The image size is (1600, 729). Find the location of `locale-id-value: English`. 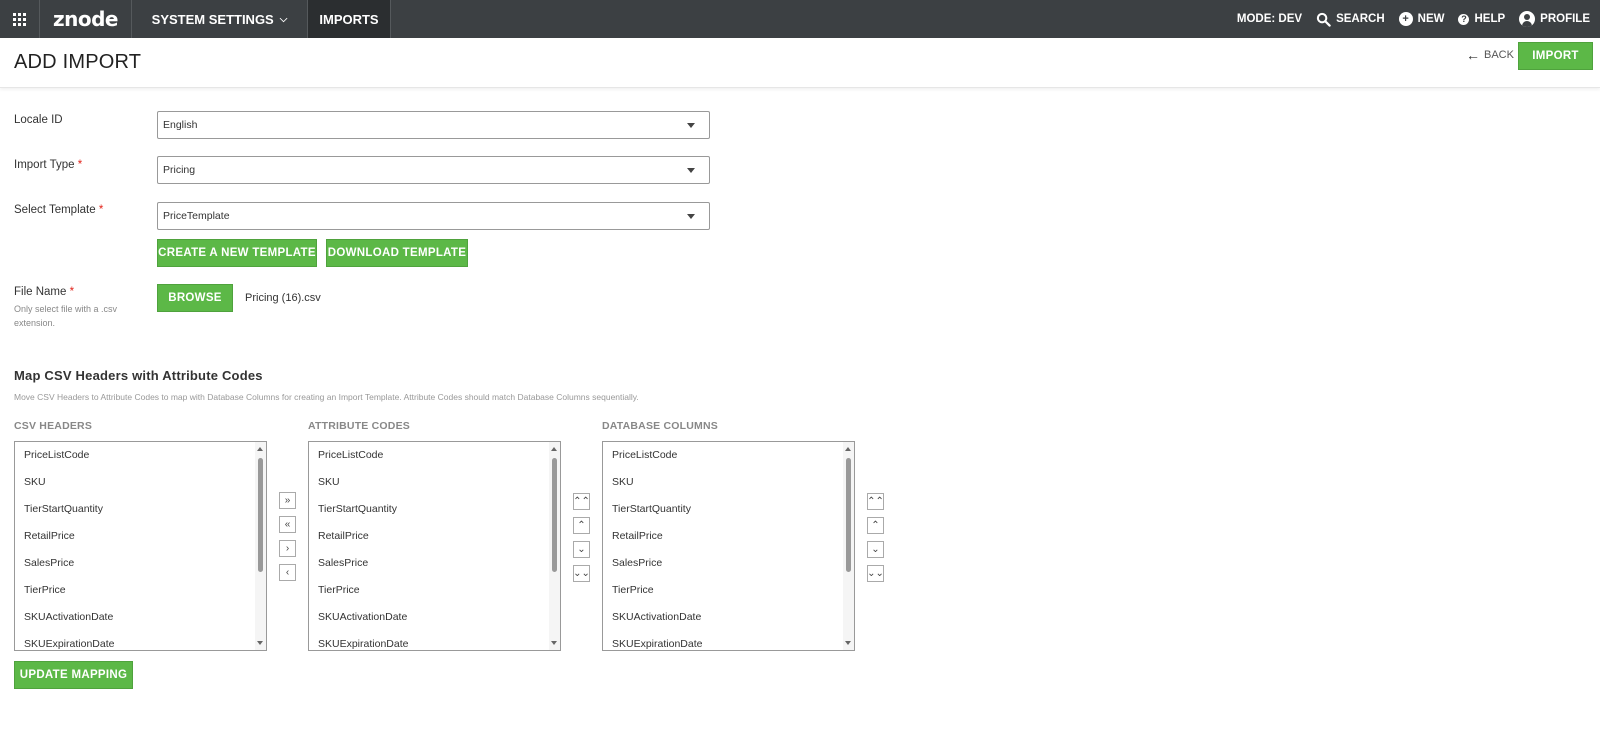

locale-id-value: English is located at coordinates (180, 125).